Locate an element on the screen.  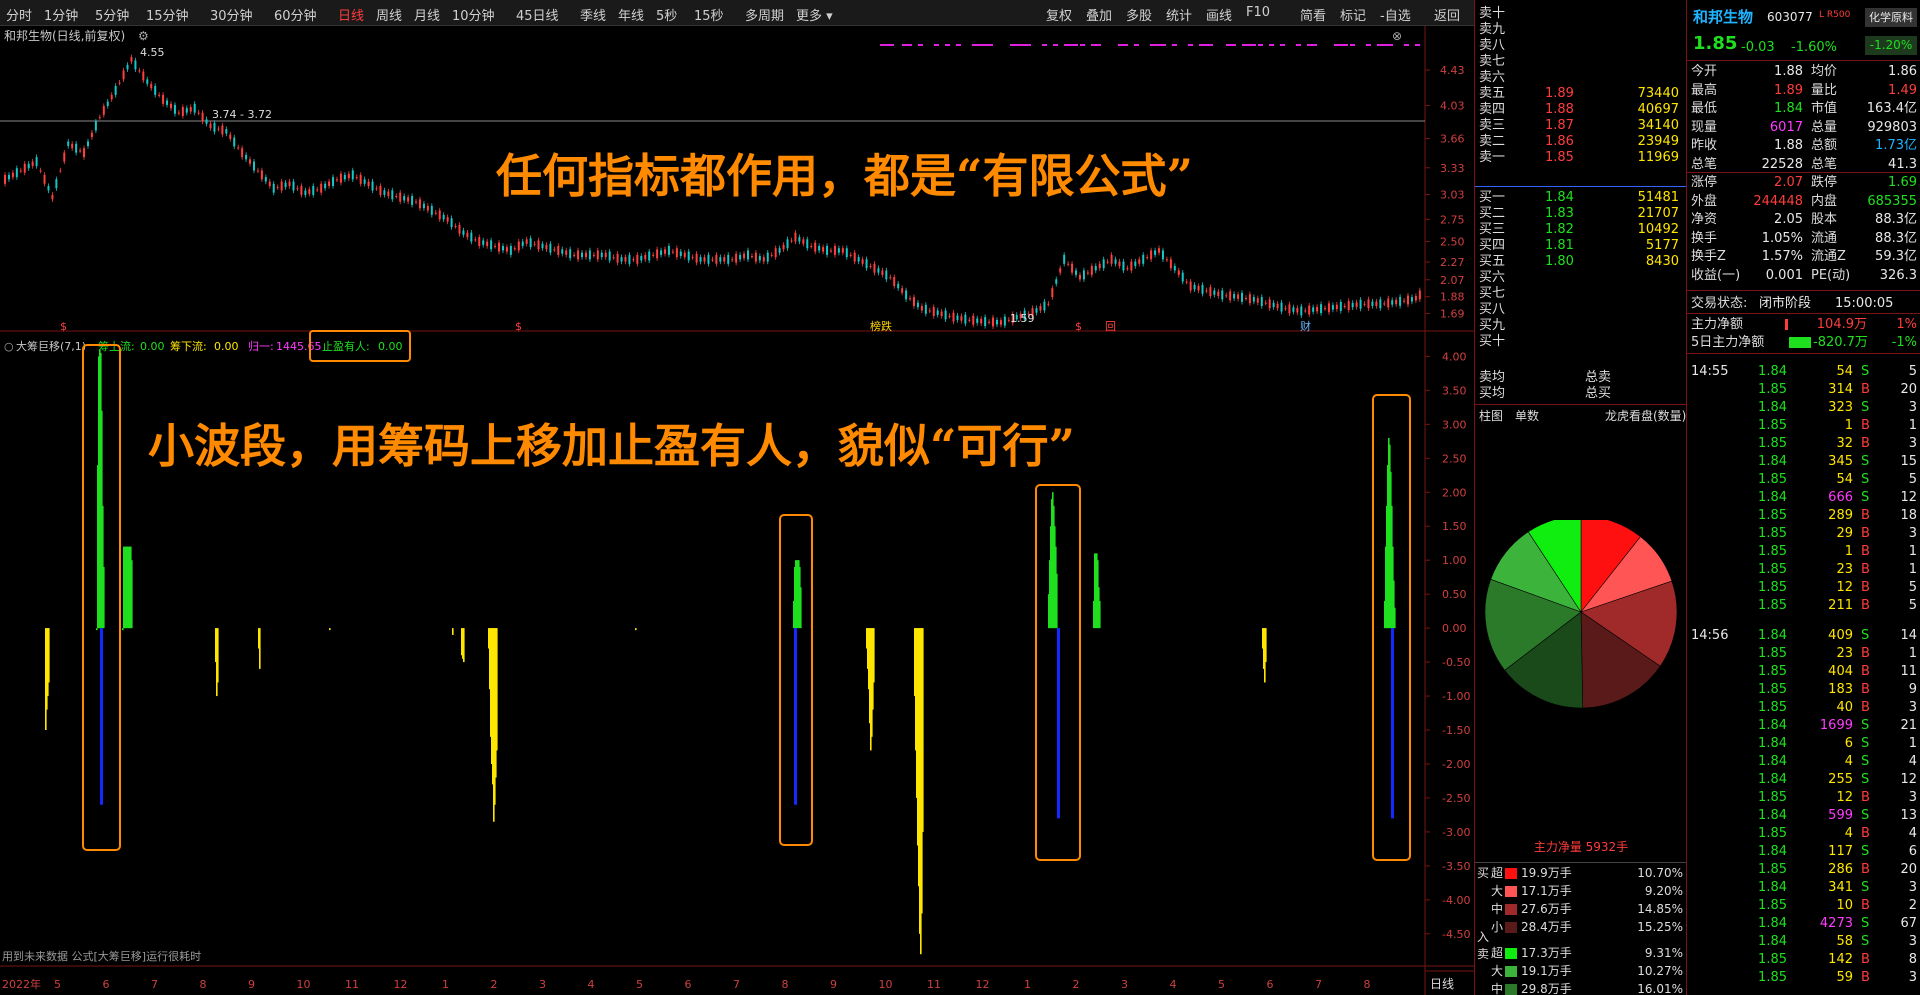
tool-button-7: 标记 is located at coordinates (1353, 14).